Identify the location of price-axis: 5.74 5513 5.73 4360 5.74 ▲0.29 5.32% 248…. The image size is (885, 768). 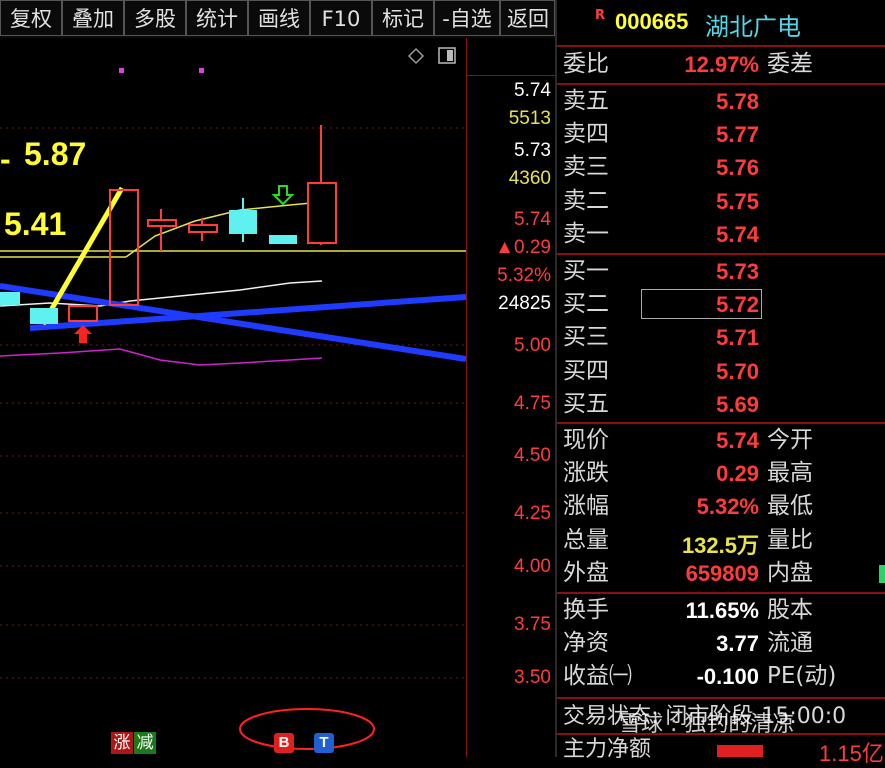
(510, 397).